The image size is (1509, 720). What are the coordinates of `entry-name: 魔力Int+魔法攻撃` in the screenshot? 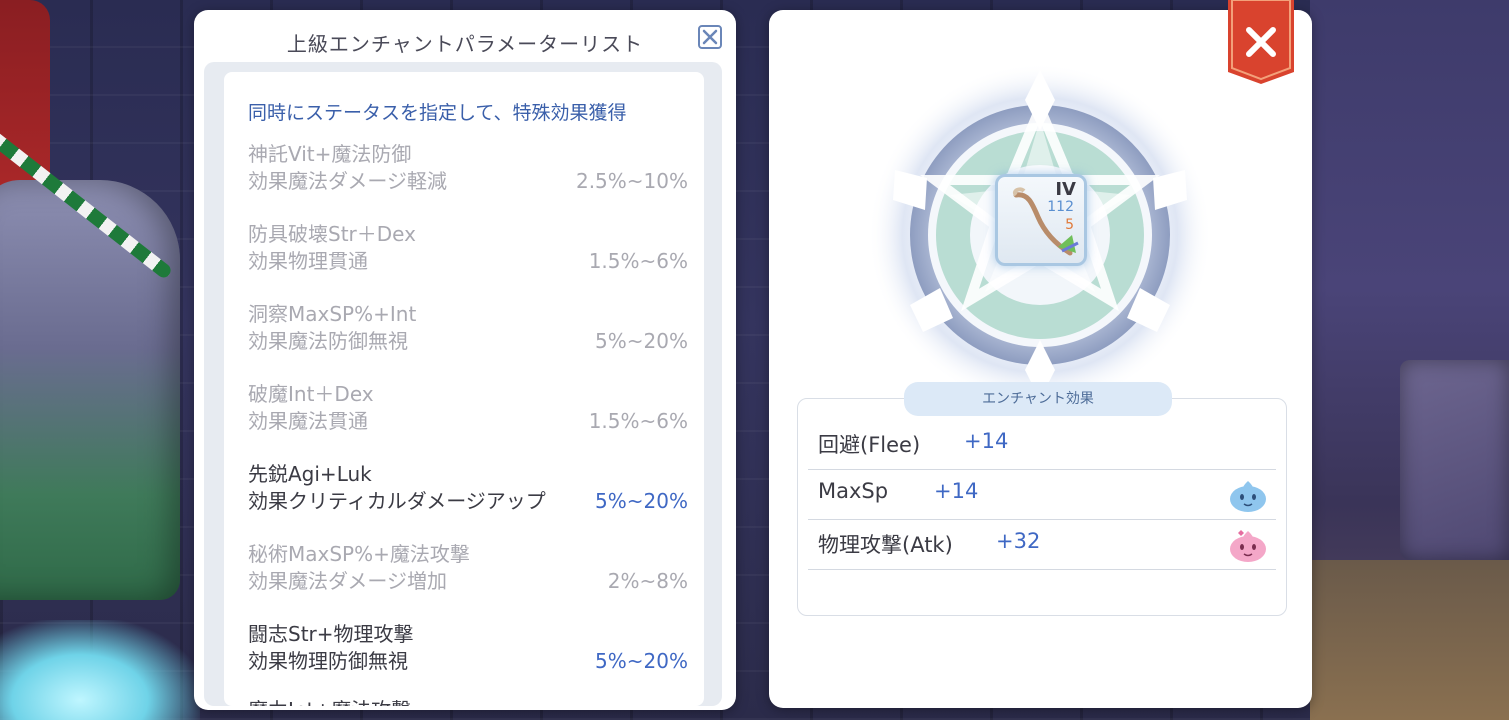 It's located at (329, 700).